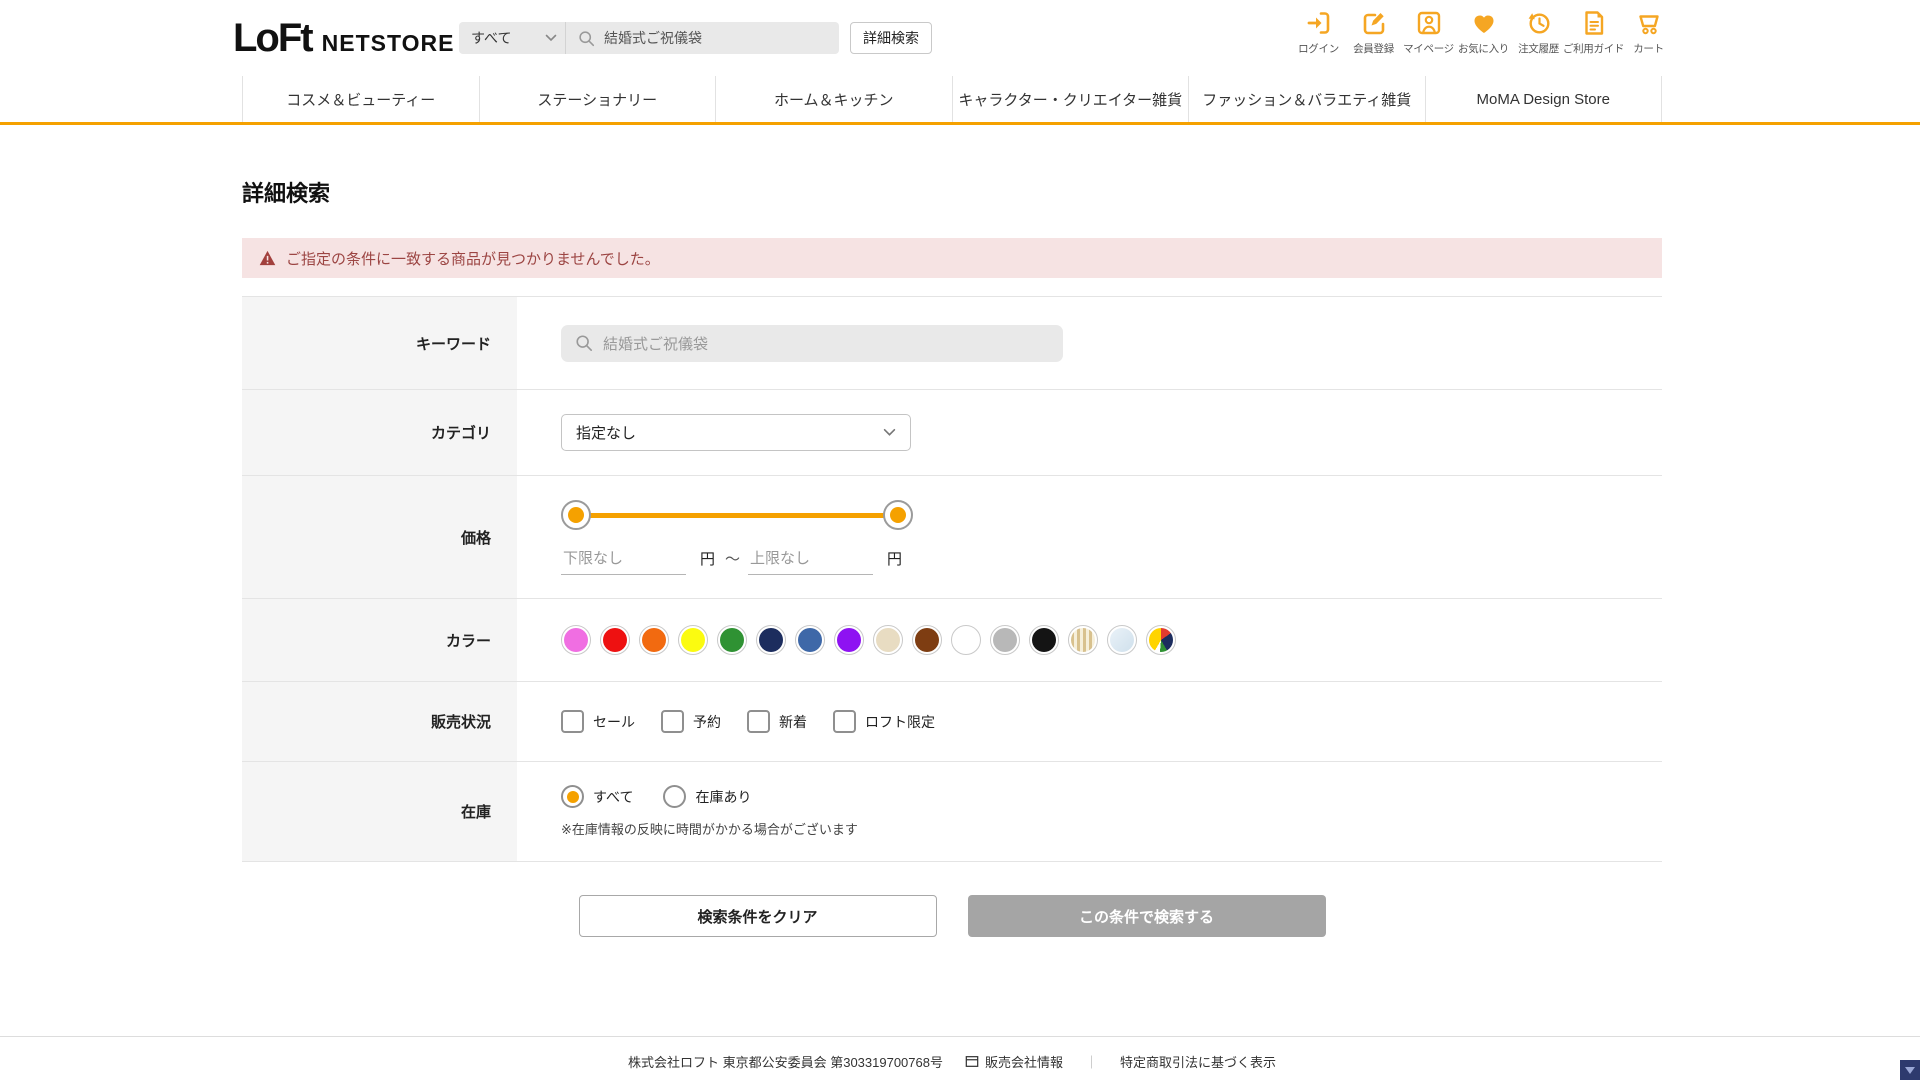  I want to click on radio-stock-available: 在庫あり, so click(707, 796).